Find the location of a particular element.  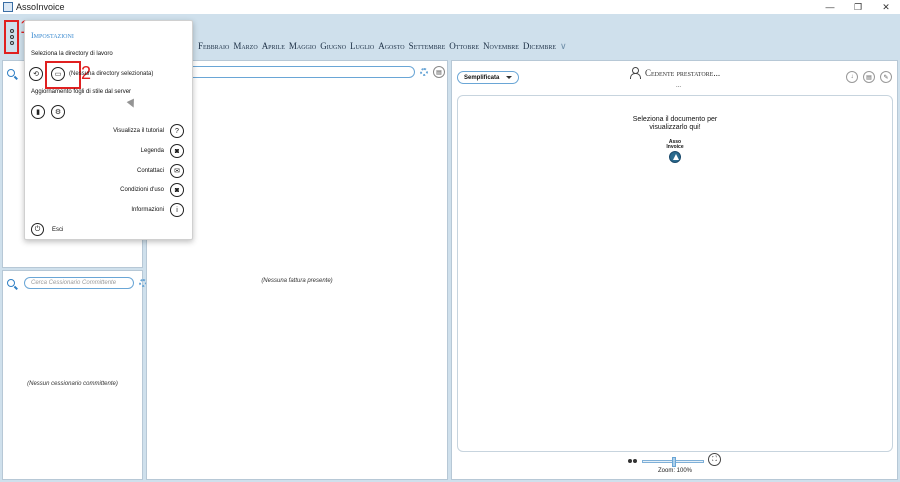

tab-month: Dicembre is located at coordinates (539, 46).